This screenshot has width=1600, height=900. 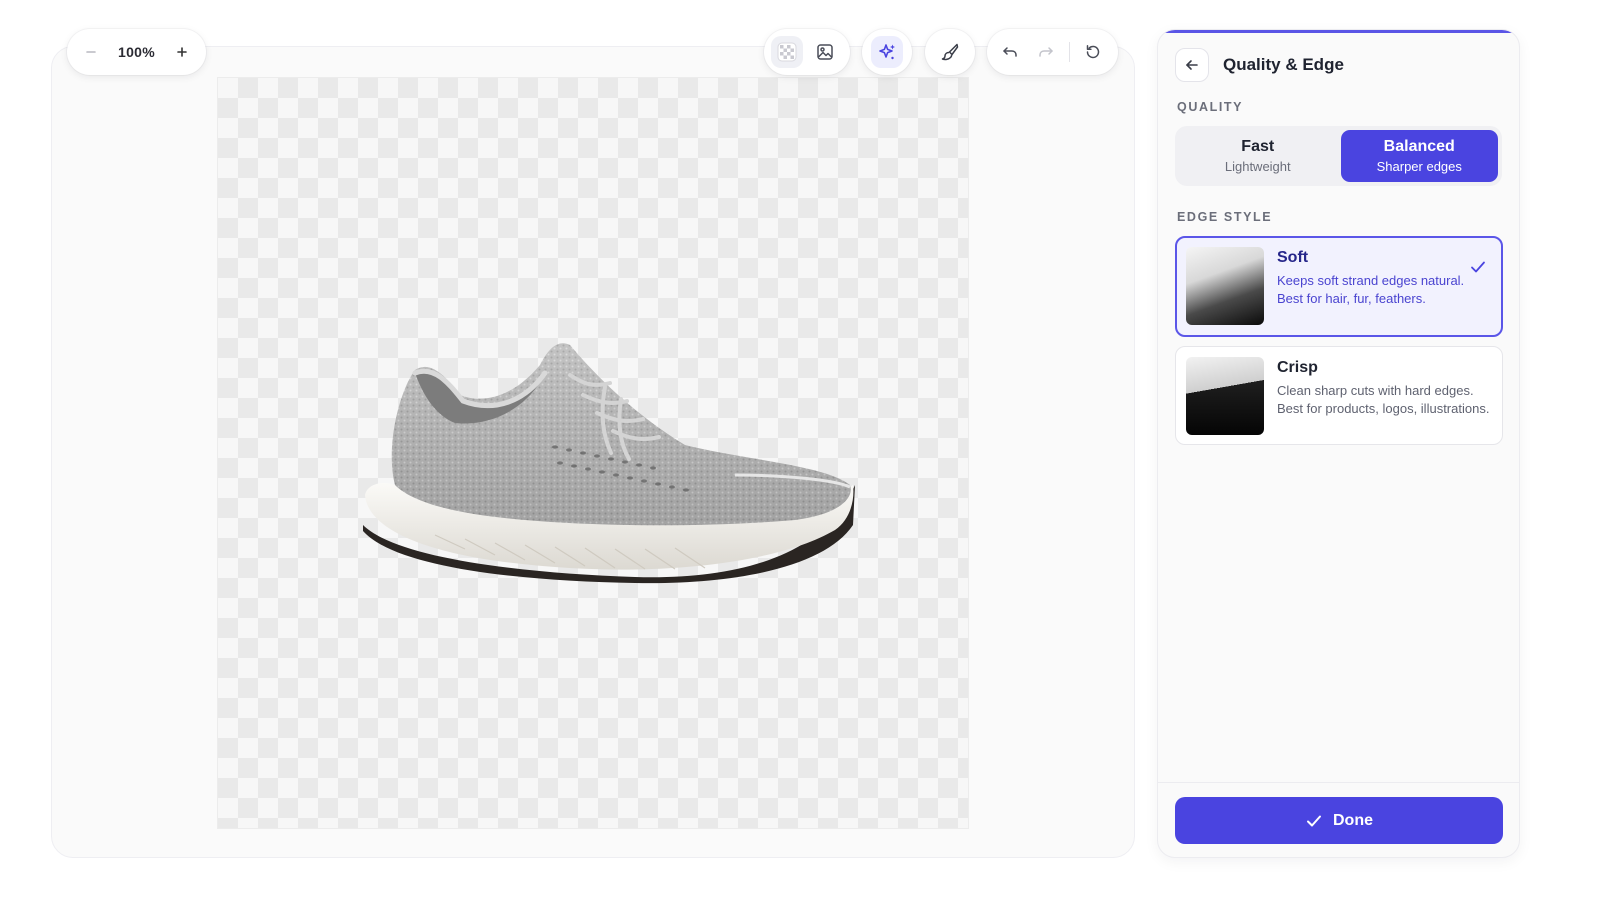 I want to click on quality-option-fast: Fast Lightweight, so click(x=1258, y=156).